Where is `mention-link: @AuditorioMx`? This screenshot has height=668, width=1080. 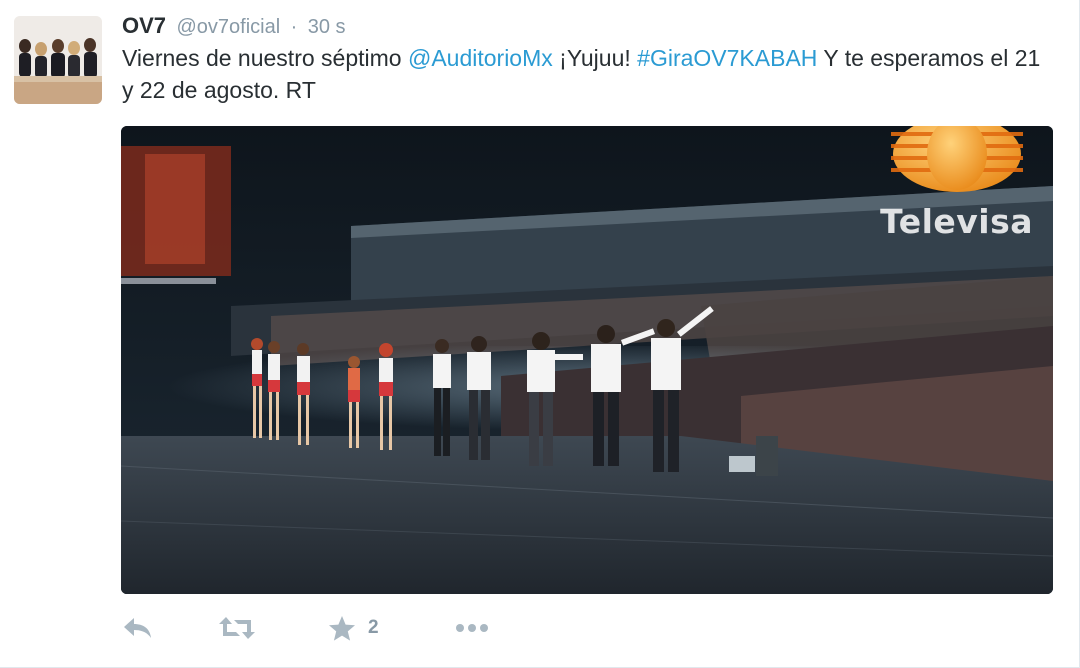 mention-link: @AuditorioMx is located at coordinates (480, 58).